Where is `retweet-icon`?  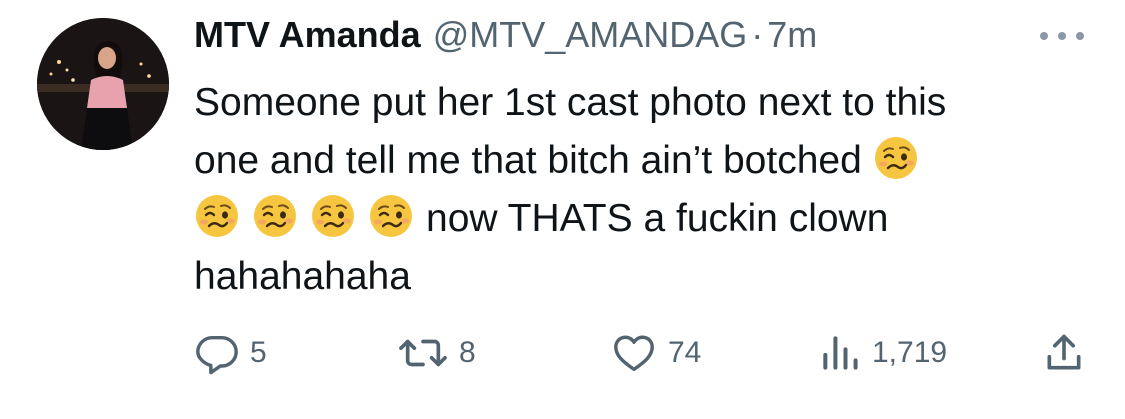 retweet-icon is located at coordinates (423, 353).